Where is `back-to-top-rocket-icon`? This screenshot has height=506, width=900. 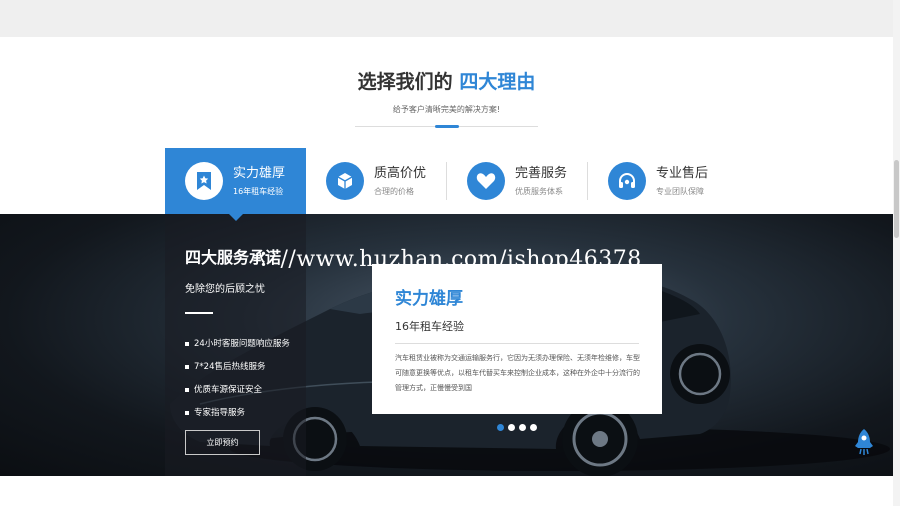
back-to-top-rocket-icon is located at coordinates (864, 444).